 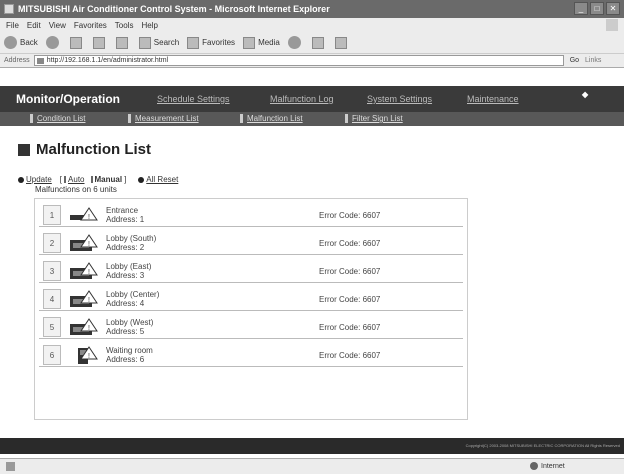 What do you see at coordinates (93, 149) in the screenshot?
I see `page-title-text: Malfunction List` at bounding box center [93, 149].